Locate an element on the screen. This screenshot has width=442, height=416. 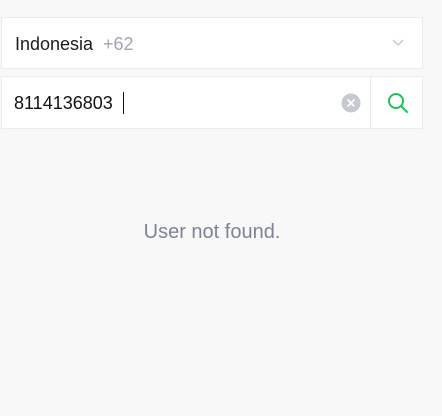
phone-search-bar is located at coordinates (212, 102).